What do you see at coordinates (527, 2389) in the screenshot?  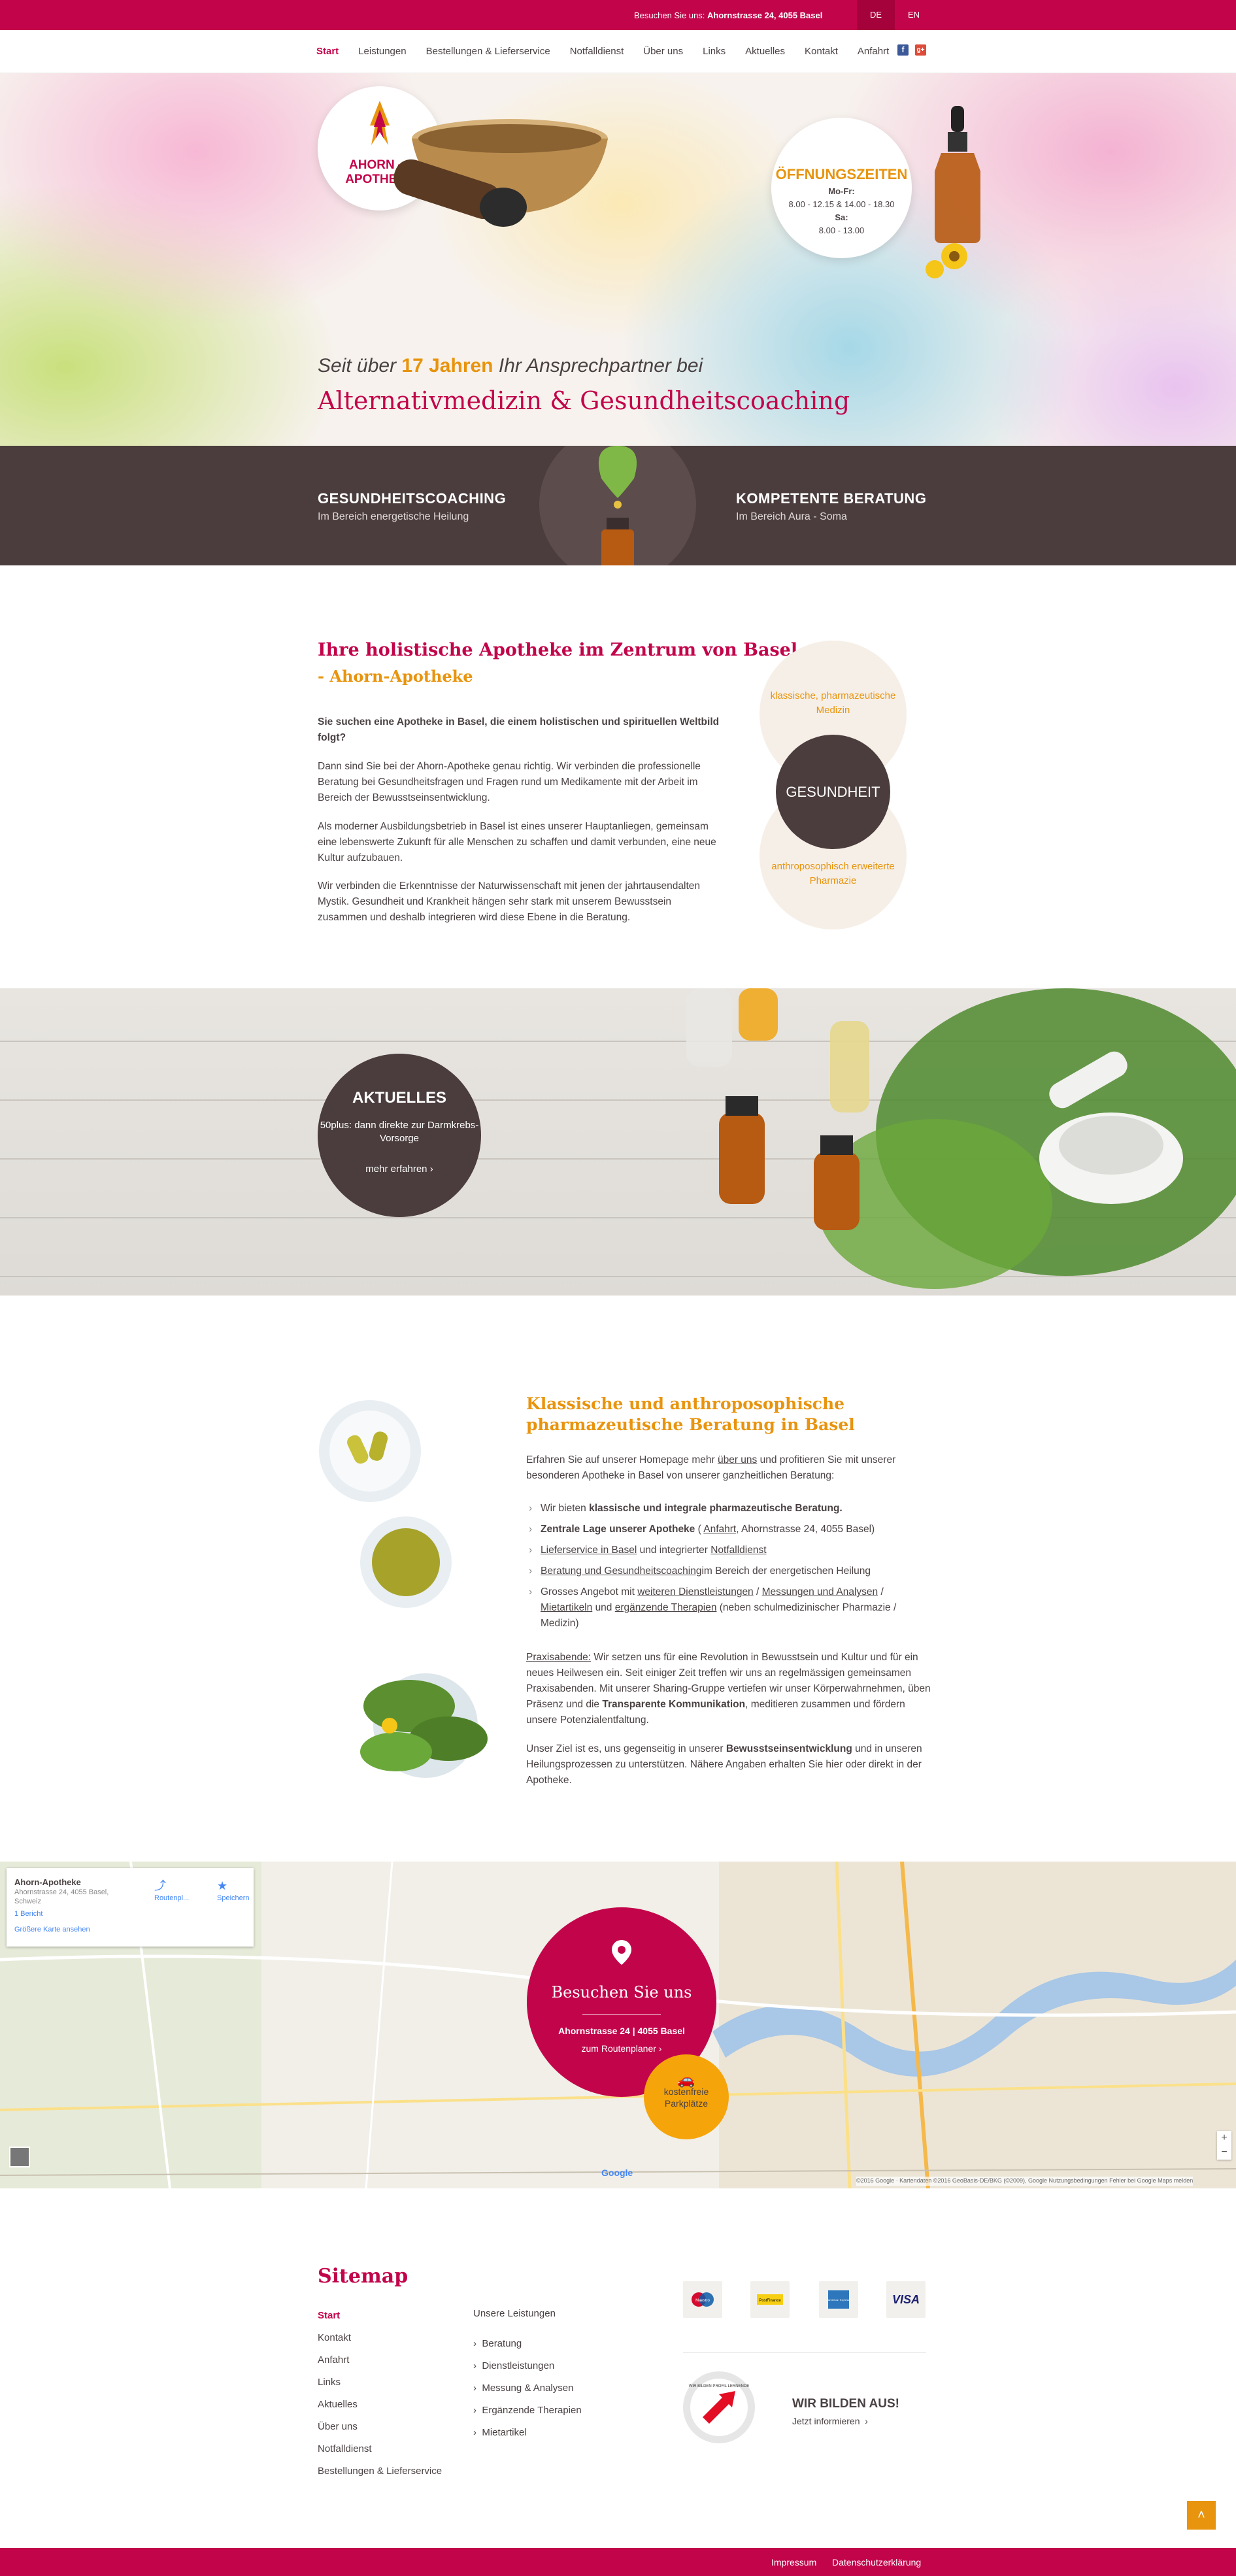 I see `leistung-link: Messung & Analysen` at bounding box center [527, 2389].